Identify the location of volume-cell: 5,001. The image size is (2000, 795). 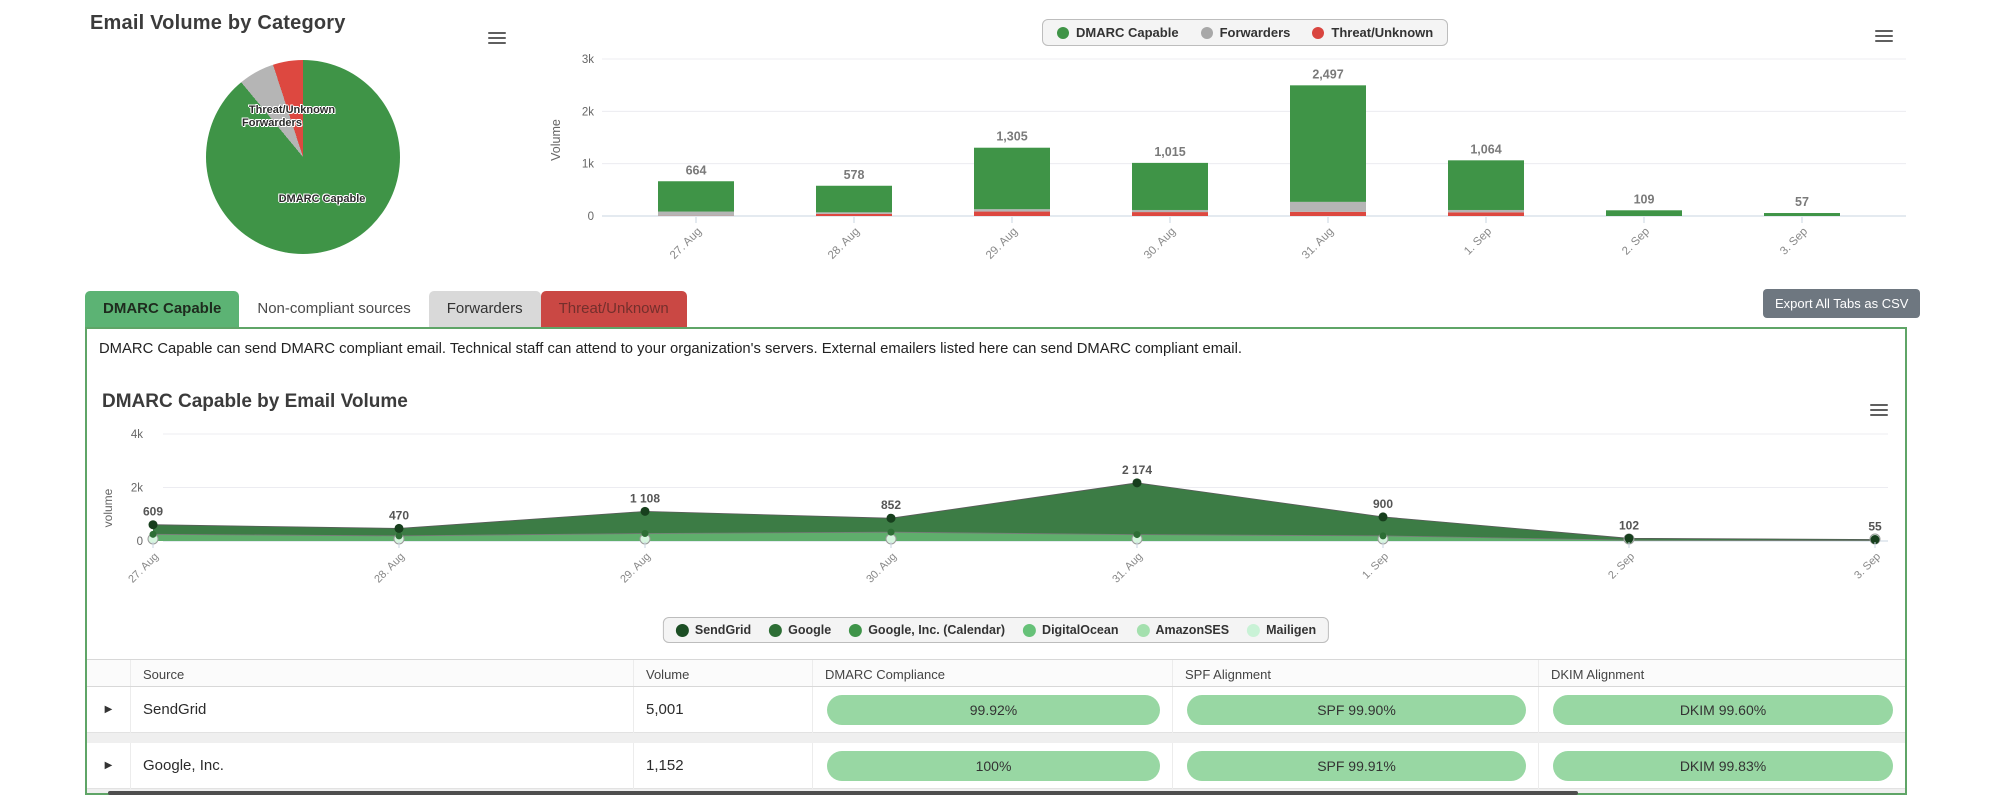
(723, 710).